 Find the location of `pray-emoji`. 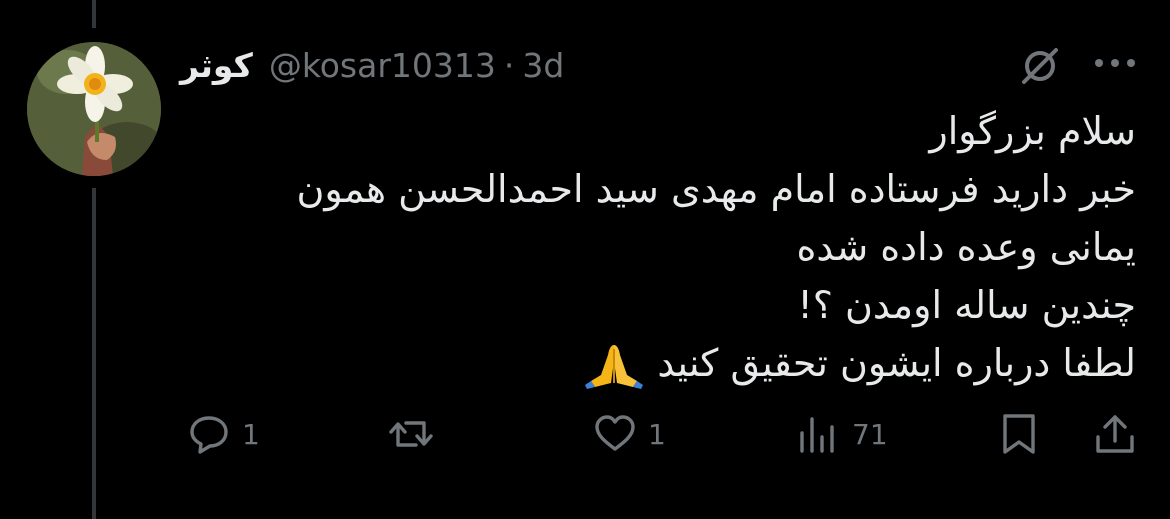

pray-emoji is located at coordinates (614, 366).